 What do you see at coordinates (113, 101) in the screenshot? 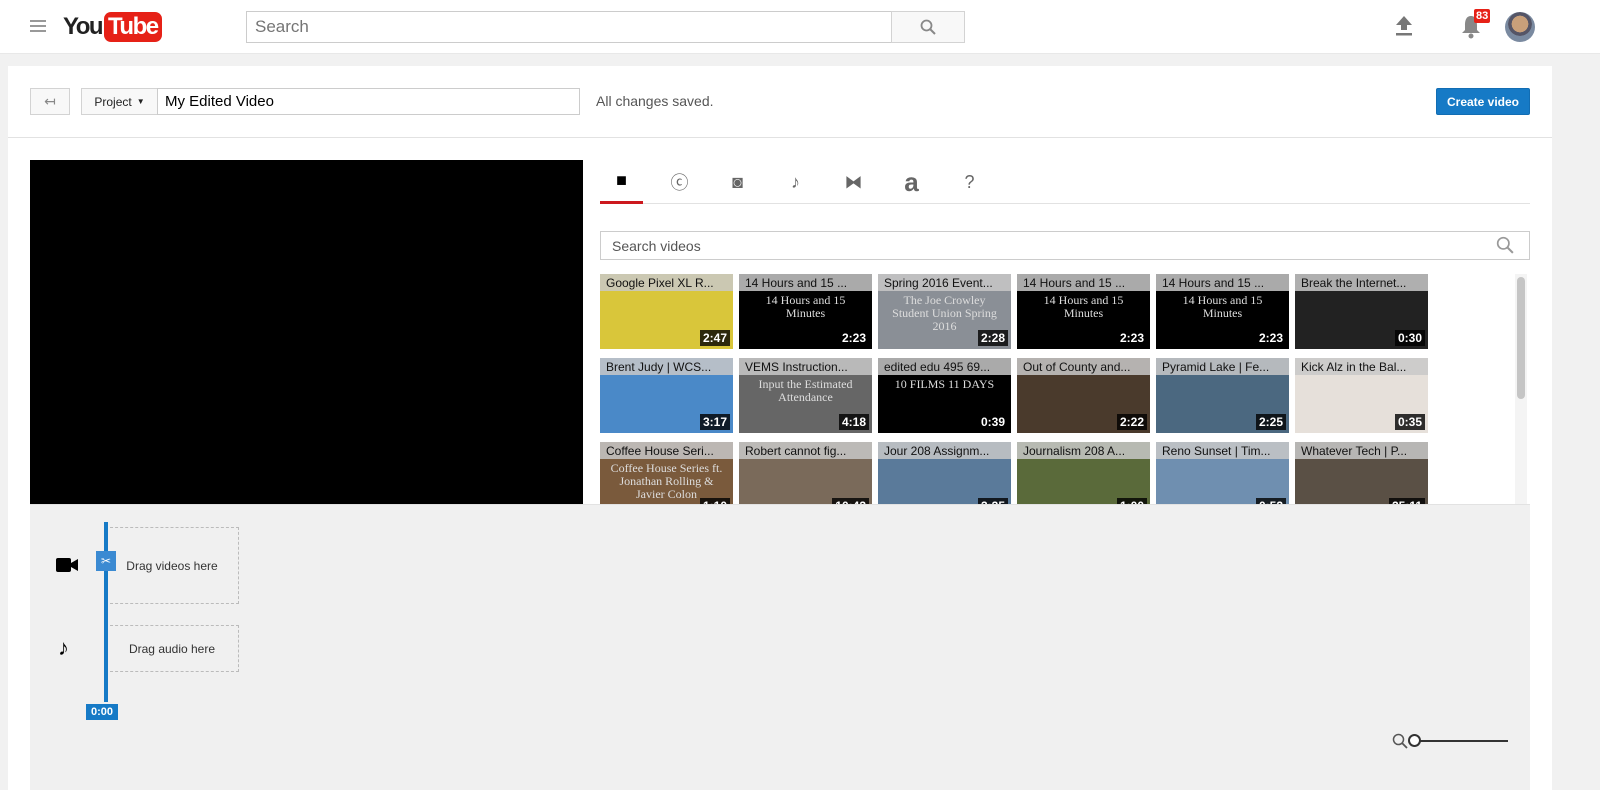
I see `project-menu-label: Project` at bounding box center [113, 101].